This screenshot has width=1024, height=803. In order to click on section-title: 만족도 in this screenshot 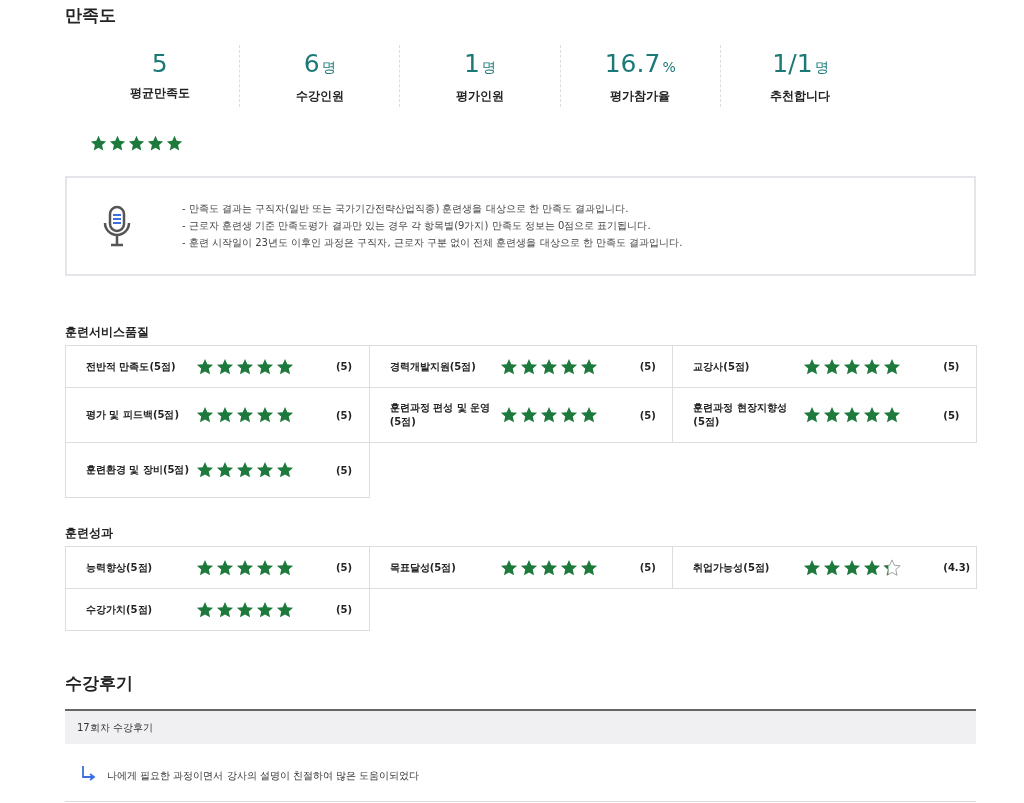, I will do `click(91, 15)`.